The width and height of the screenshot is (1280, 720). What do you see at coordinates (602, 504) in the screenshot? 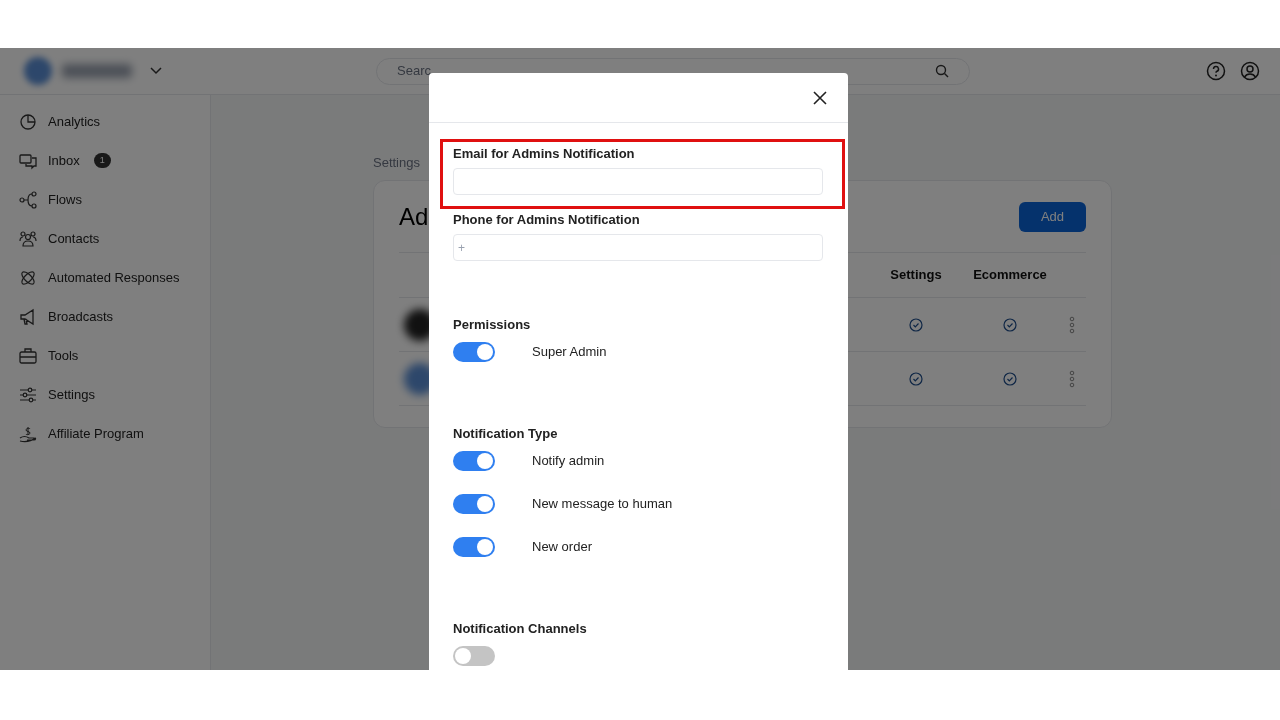
I see `toggle-label: New message to human` at bounding box center [602, 504].